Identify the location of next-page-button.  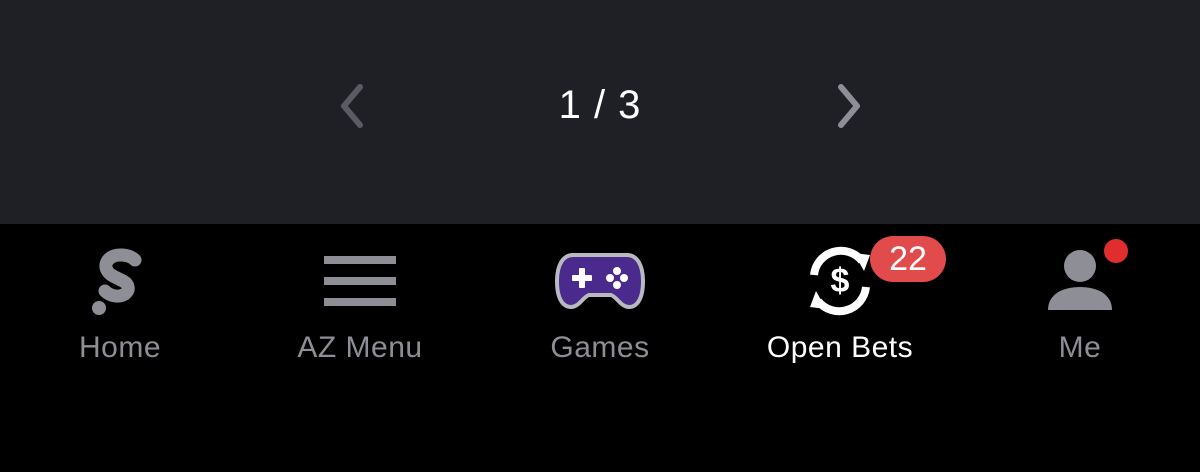
(849, 106).